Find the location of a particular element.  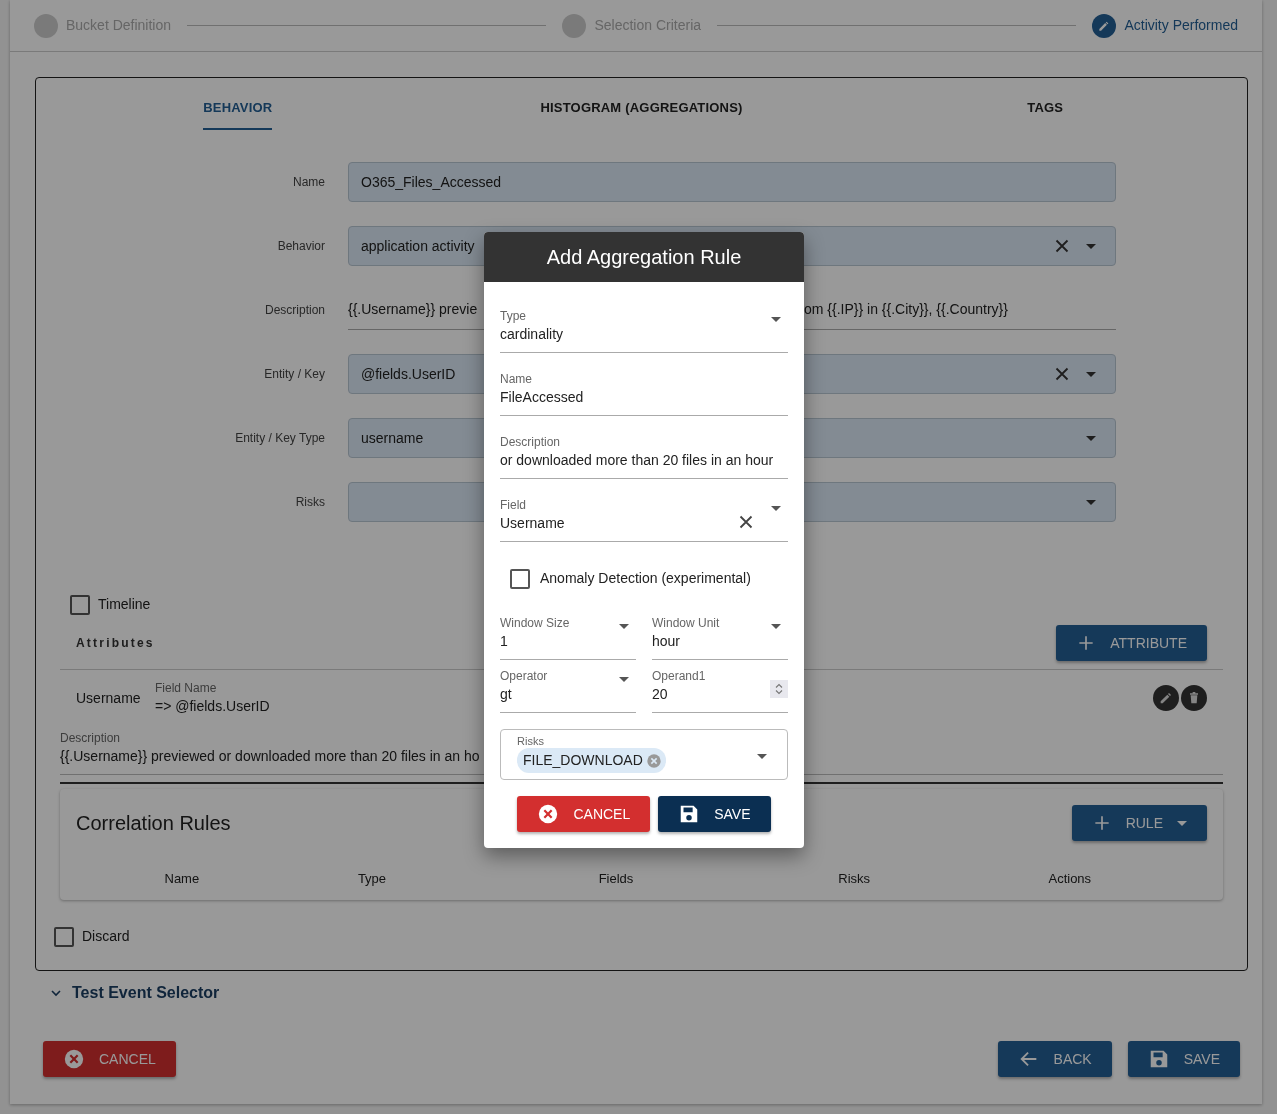

dialog-title: Add Aggregation Rule is located at coordinates (644, 257).